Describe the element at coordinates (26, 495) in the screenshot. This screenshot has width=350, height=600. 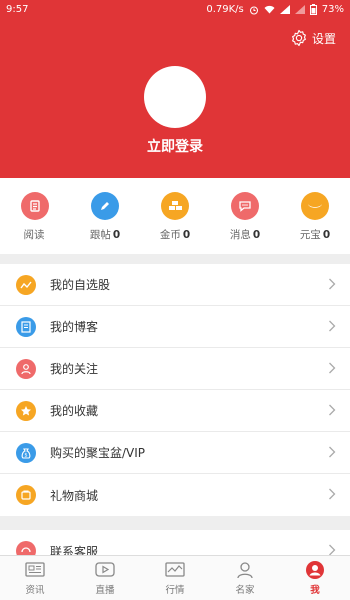
I see `gift-shop-icon` at that location.